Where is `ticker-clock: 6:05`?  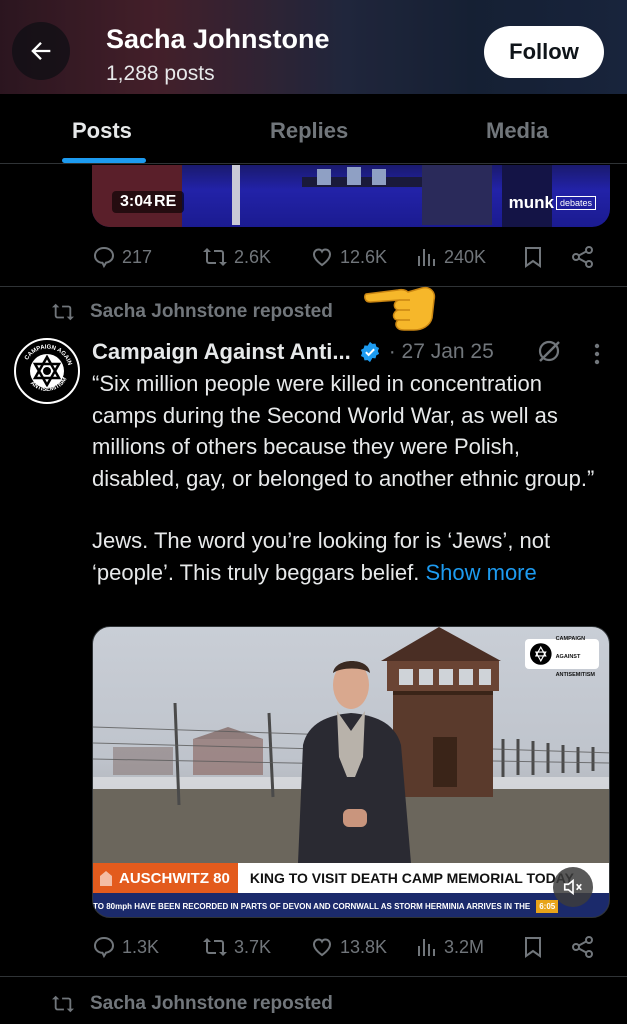
ticker-clock: 6:05 is located at coordinates (547, 906).